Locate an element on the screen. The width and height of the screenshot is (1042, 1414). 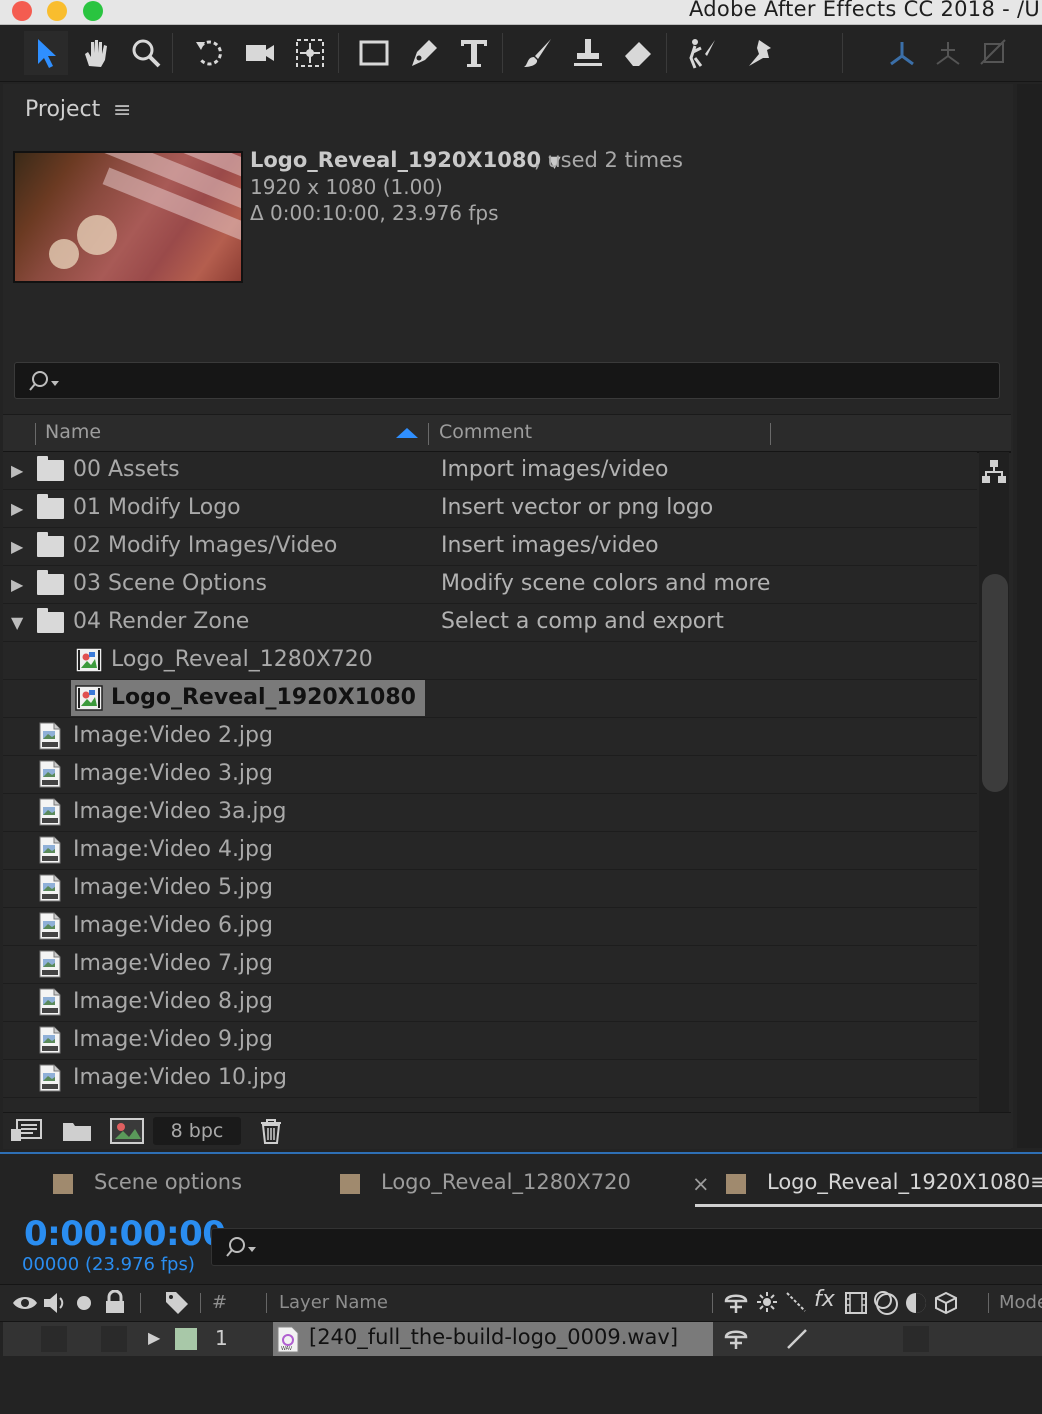
jpeg-file-icon is located at coordinates (50, 850).